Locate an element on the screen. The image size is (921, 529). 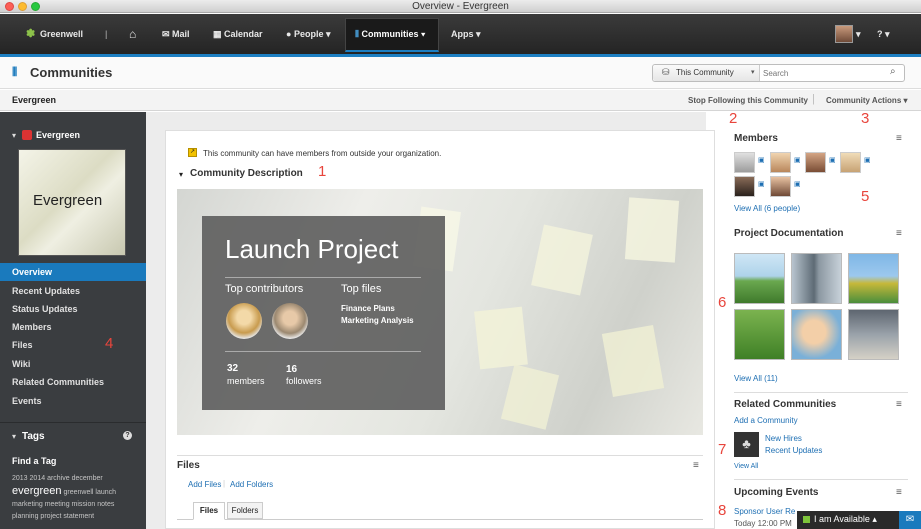
description-chevron-icon: ▾ is located at coordinates (181, 174).